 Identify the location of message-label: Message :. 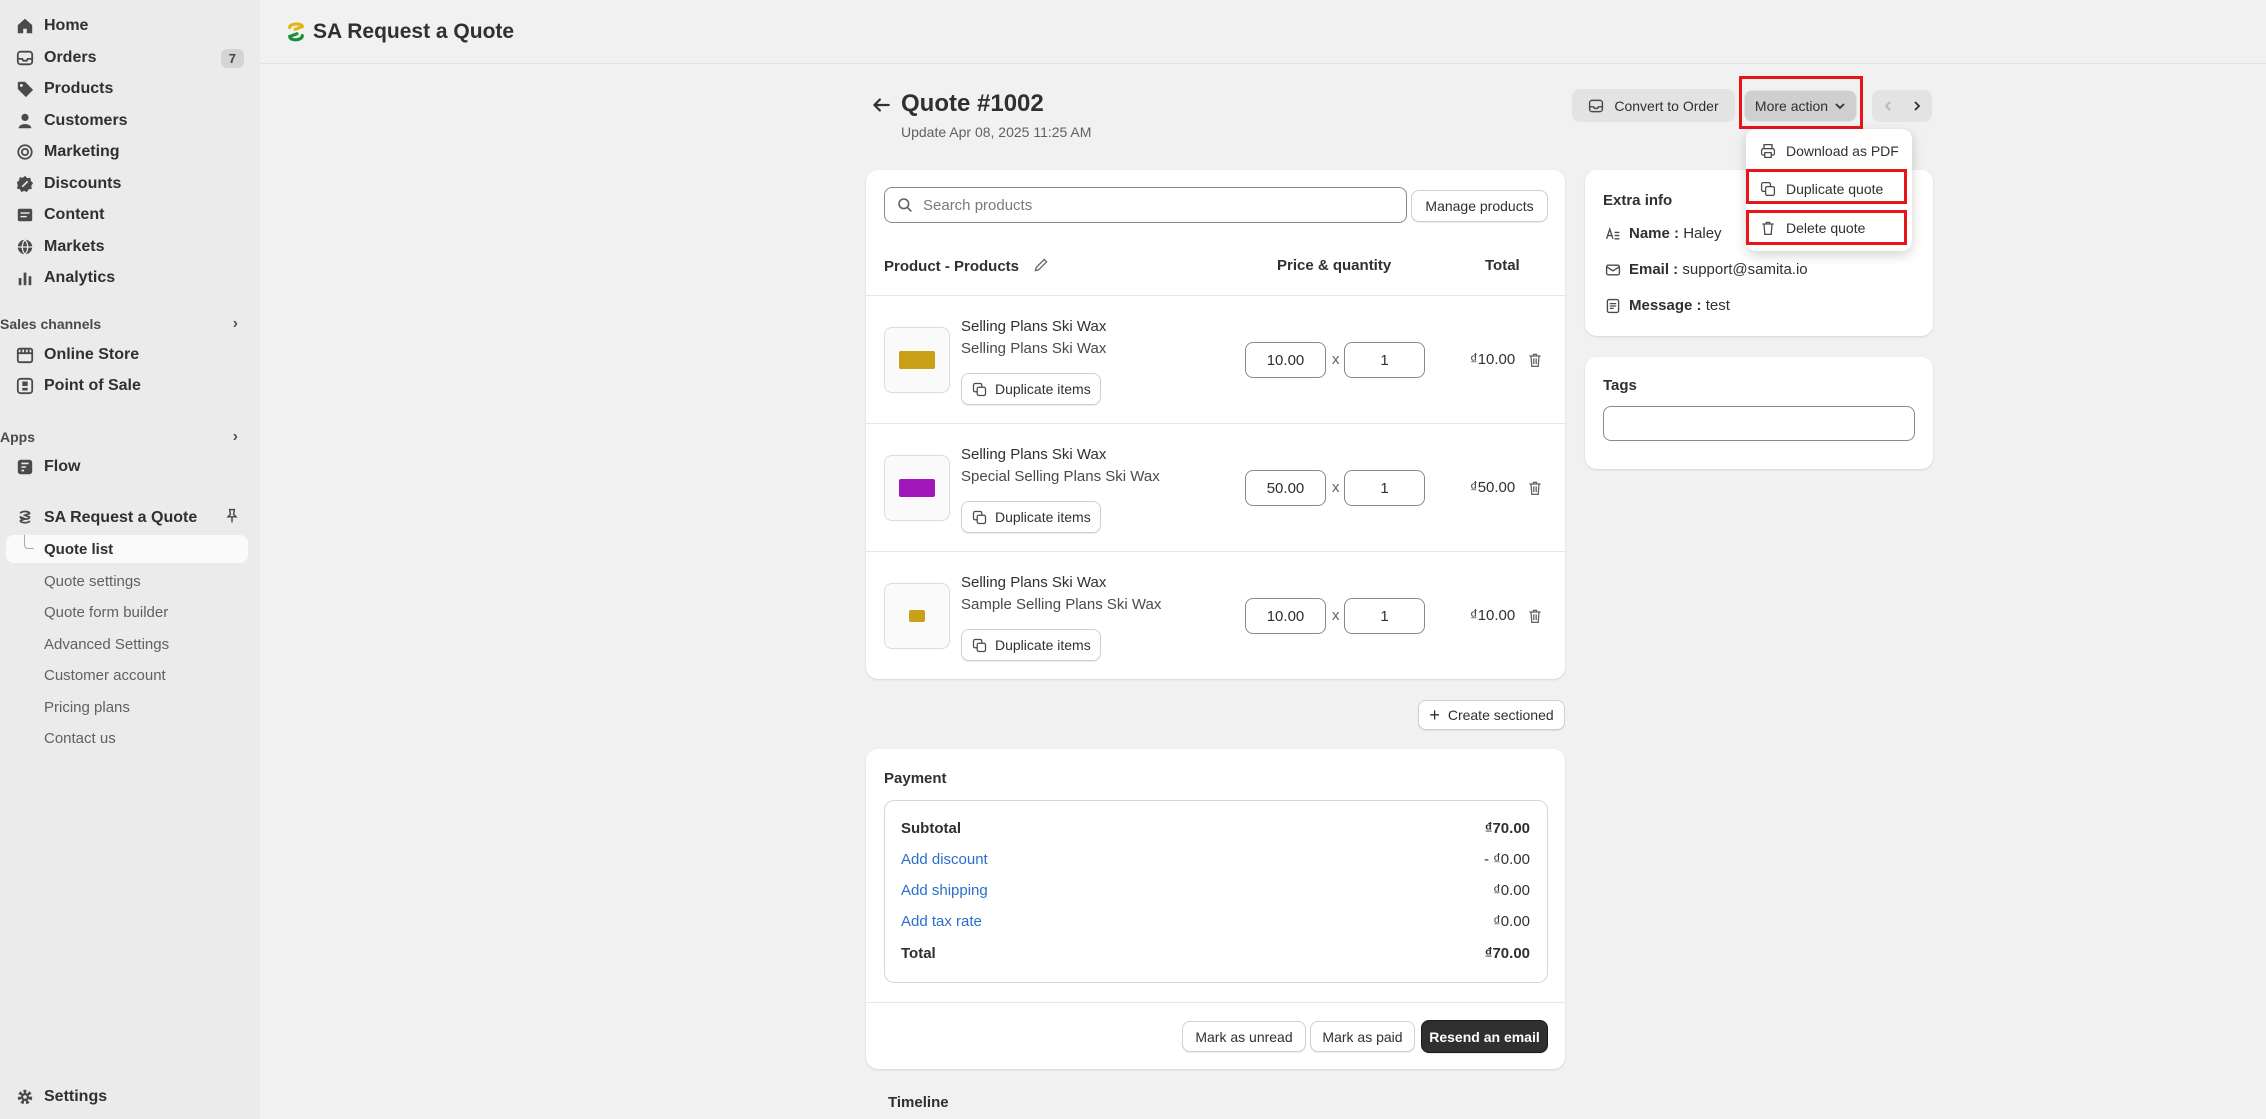
(1665, 305).